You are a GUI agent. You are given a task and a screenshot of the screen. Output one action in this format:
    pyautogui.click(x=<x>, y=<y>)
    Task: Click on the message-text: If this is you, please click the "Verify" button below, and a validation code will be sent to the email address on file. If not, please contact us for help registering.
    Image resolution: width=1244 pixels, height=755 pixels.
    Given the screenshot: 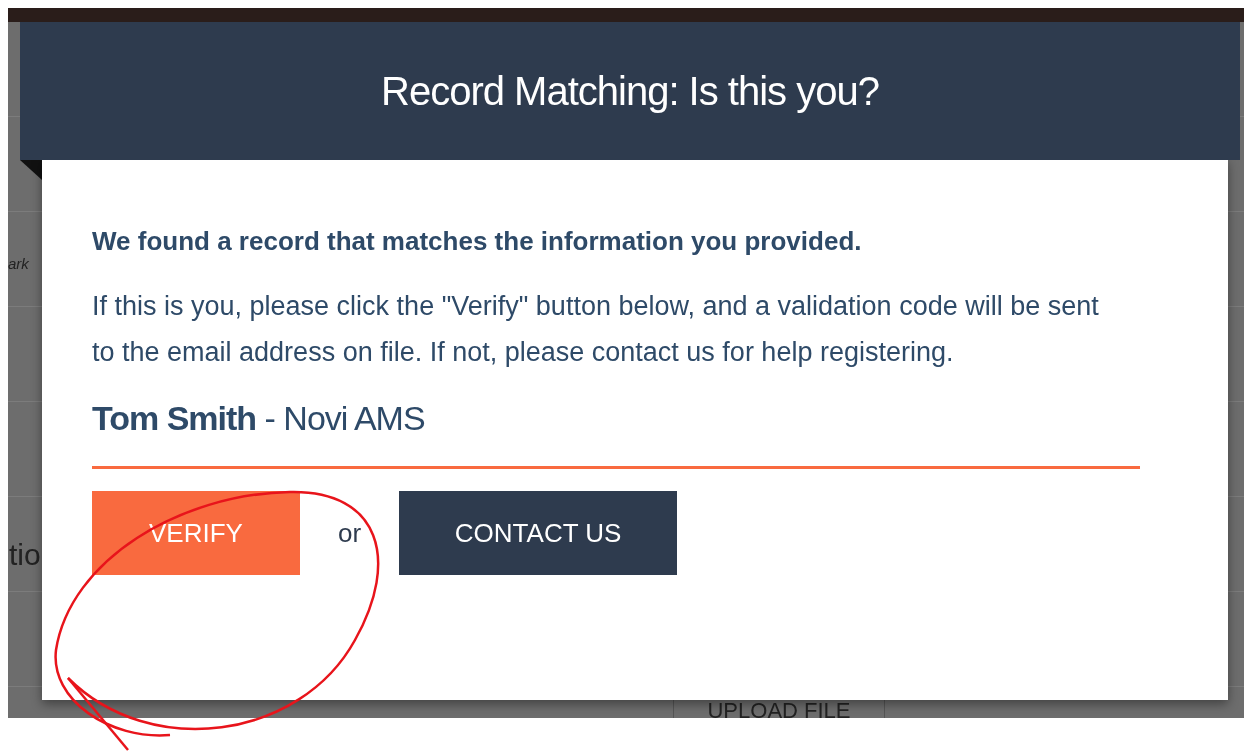 What is the action you would take?
    pyautogui.click(x=596, y=329)
    